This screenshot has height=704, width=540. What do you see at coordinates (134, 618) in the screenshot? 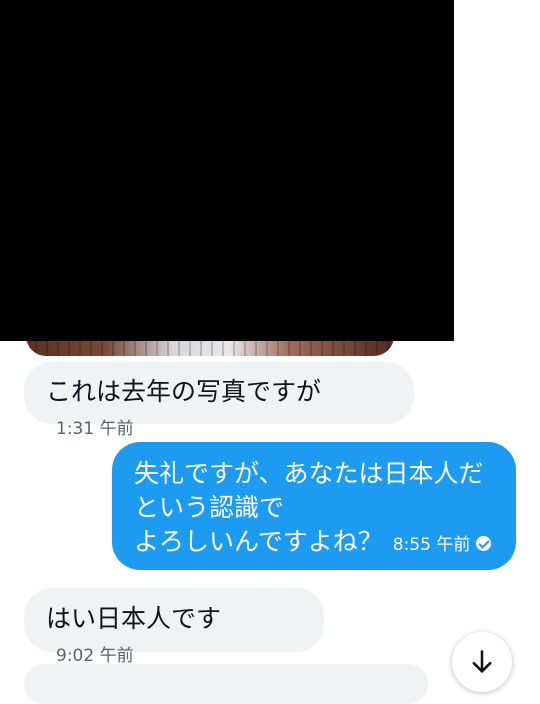
I see `message-text: はい日本人です` at bounding box center [134, 618].